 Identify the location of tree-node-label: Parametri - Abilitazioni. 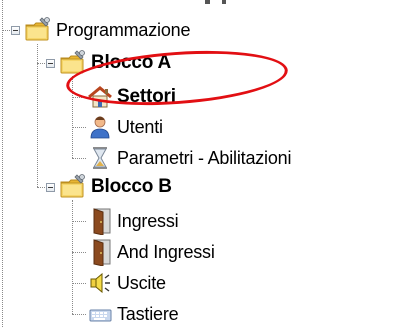
(204, 157).